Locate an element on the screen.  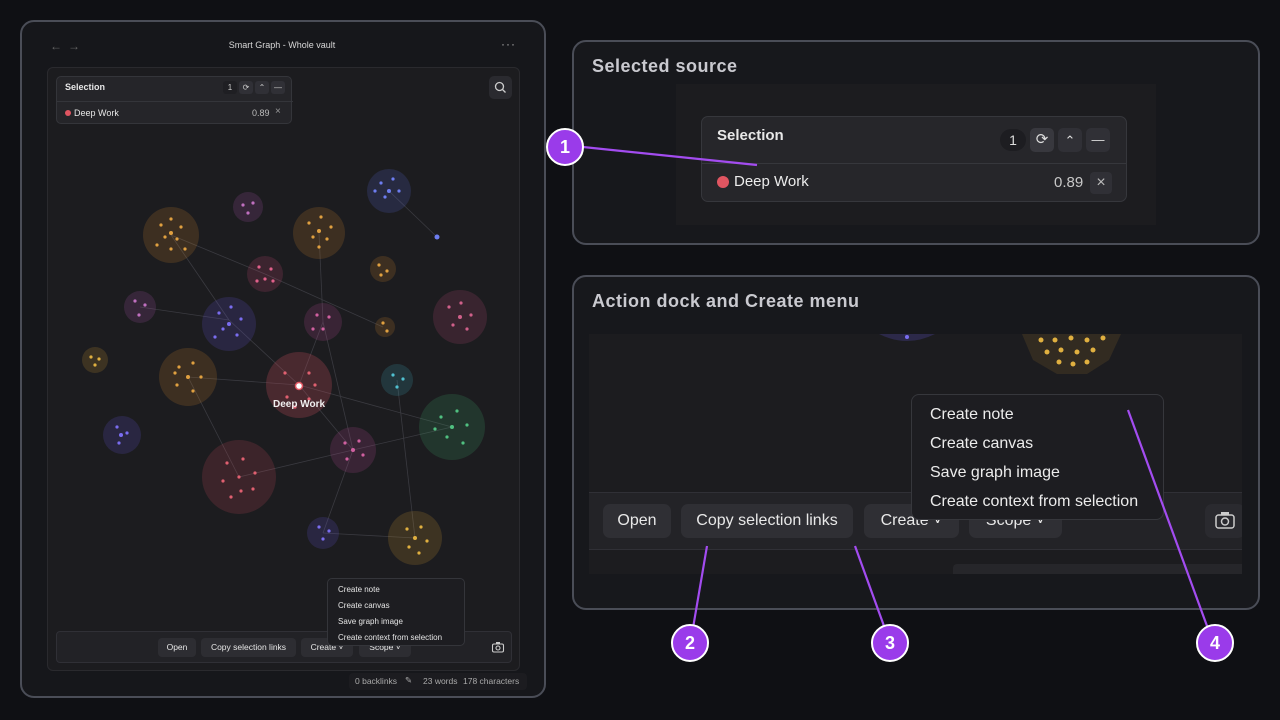
annotation-badge-1: 1 is located at coordinates (565, 147).